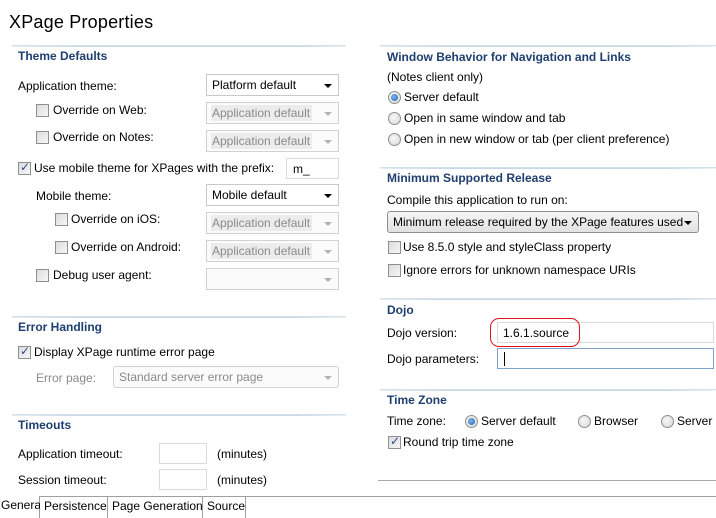 The width and height of the screenshot is (716, 518). What do you see at coordinates (61, 247) in the screenshot?
I see `override-android-checkbox` at bounding box center [61, 247].